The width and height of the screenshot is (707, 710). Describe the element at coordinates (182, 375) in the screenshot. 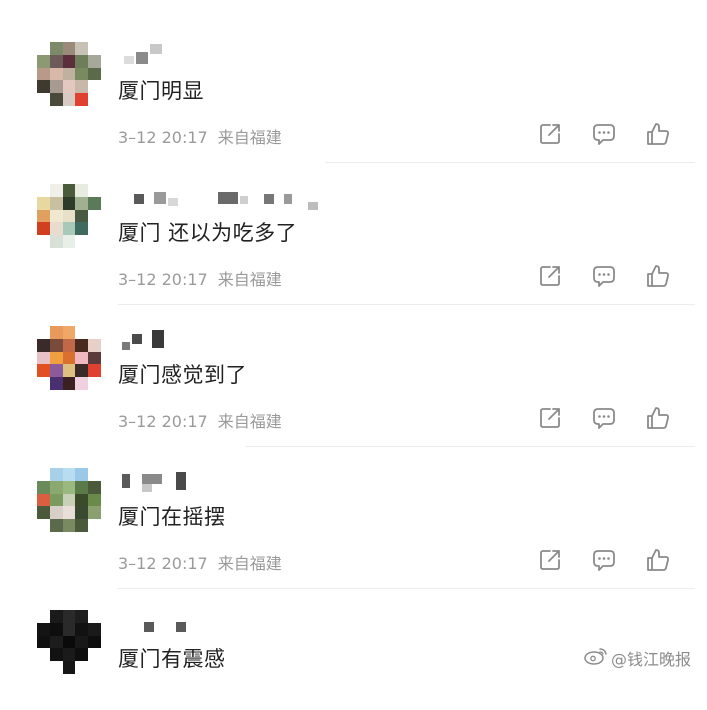

I see `comment-text: 厦门感觉到了` at that location.